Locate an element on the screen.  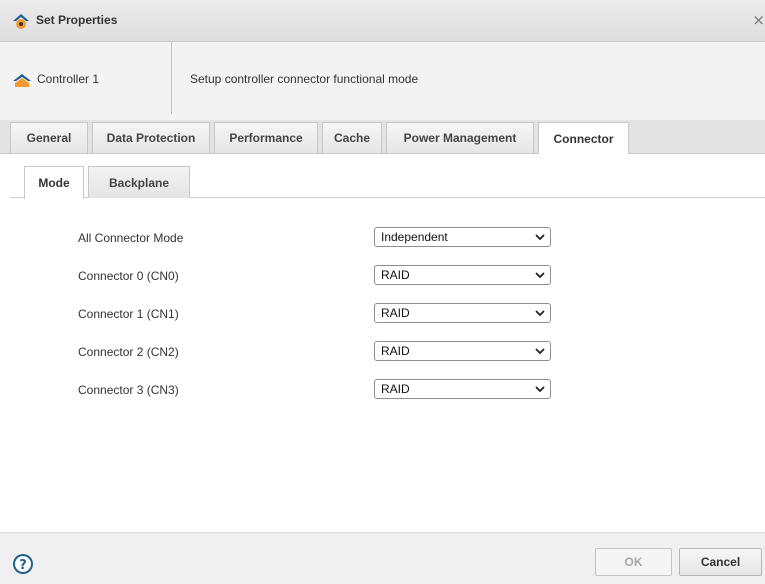
settings-gear-icon is located at coordinates (21, 21).